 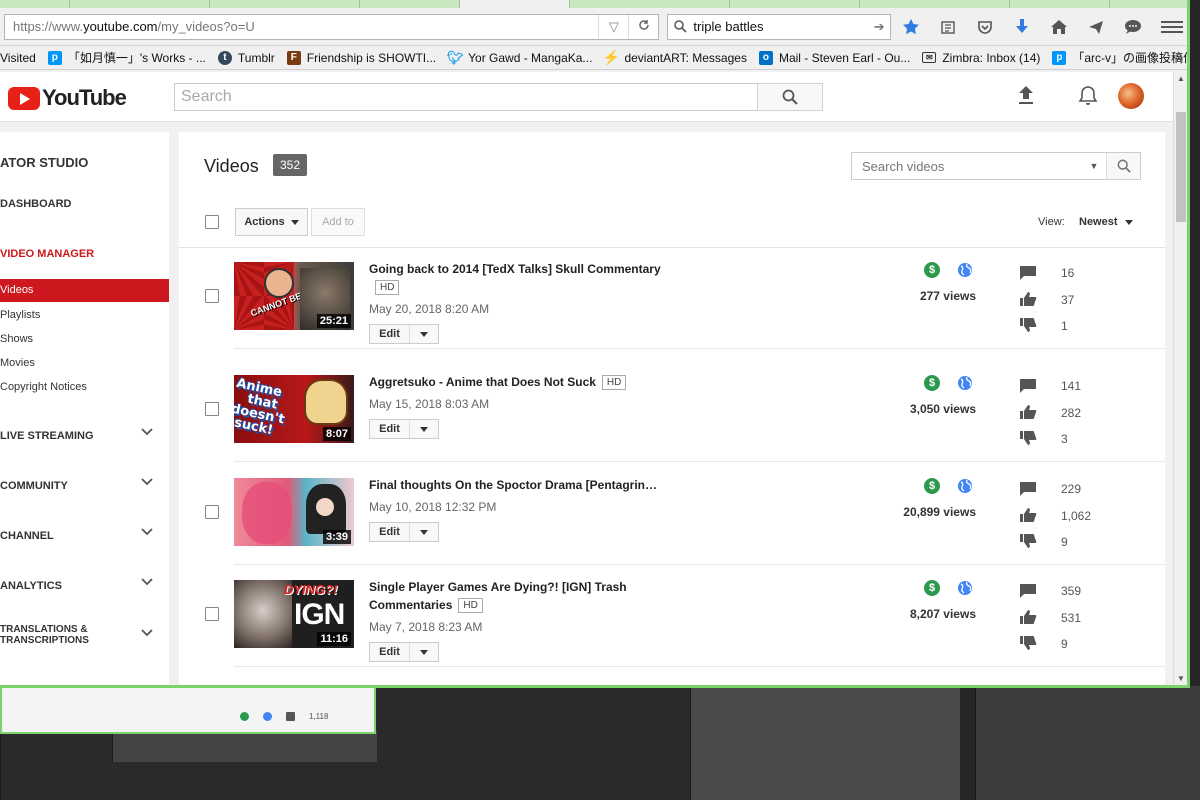 What do you see at coordinates (206, 26) in the screenshot?
I see `url-path: /my_videos?o=U` at bounding box center [206, 26].